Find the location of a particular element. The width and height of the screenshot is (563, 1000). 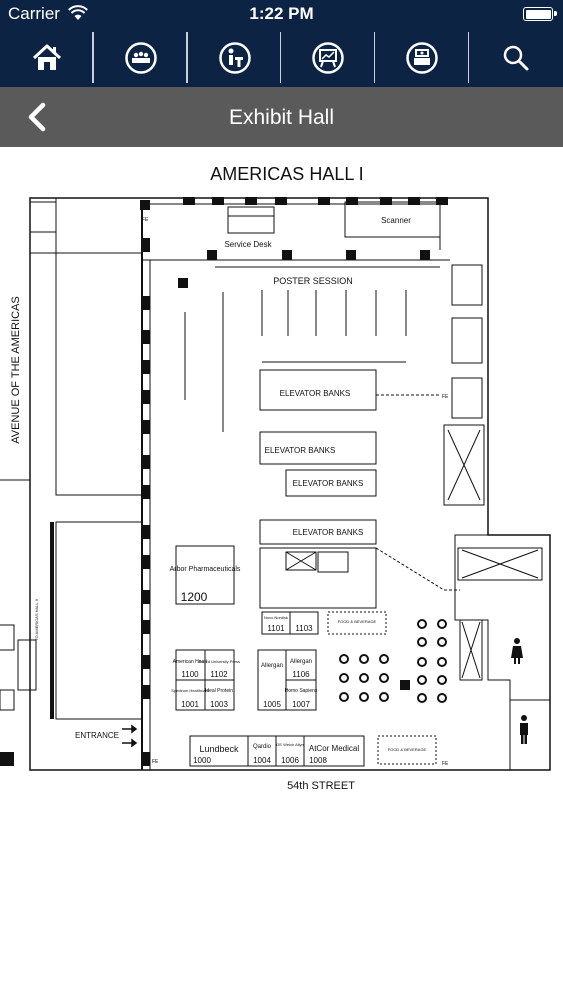

page-title: Exhibit Hall is located at coordinates (281, 117).